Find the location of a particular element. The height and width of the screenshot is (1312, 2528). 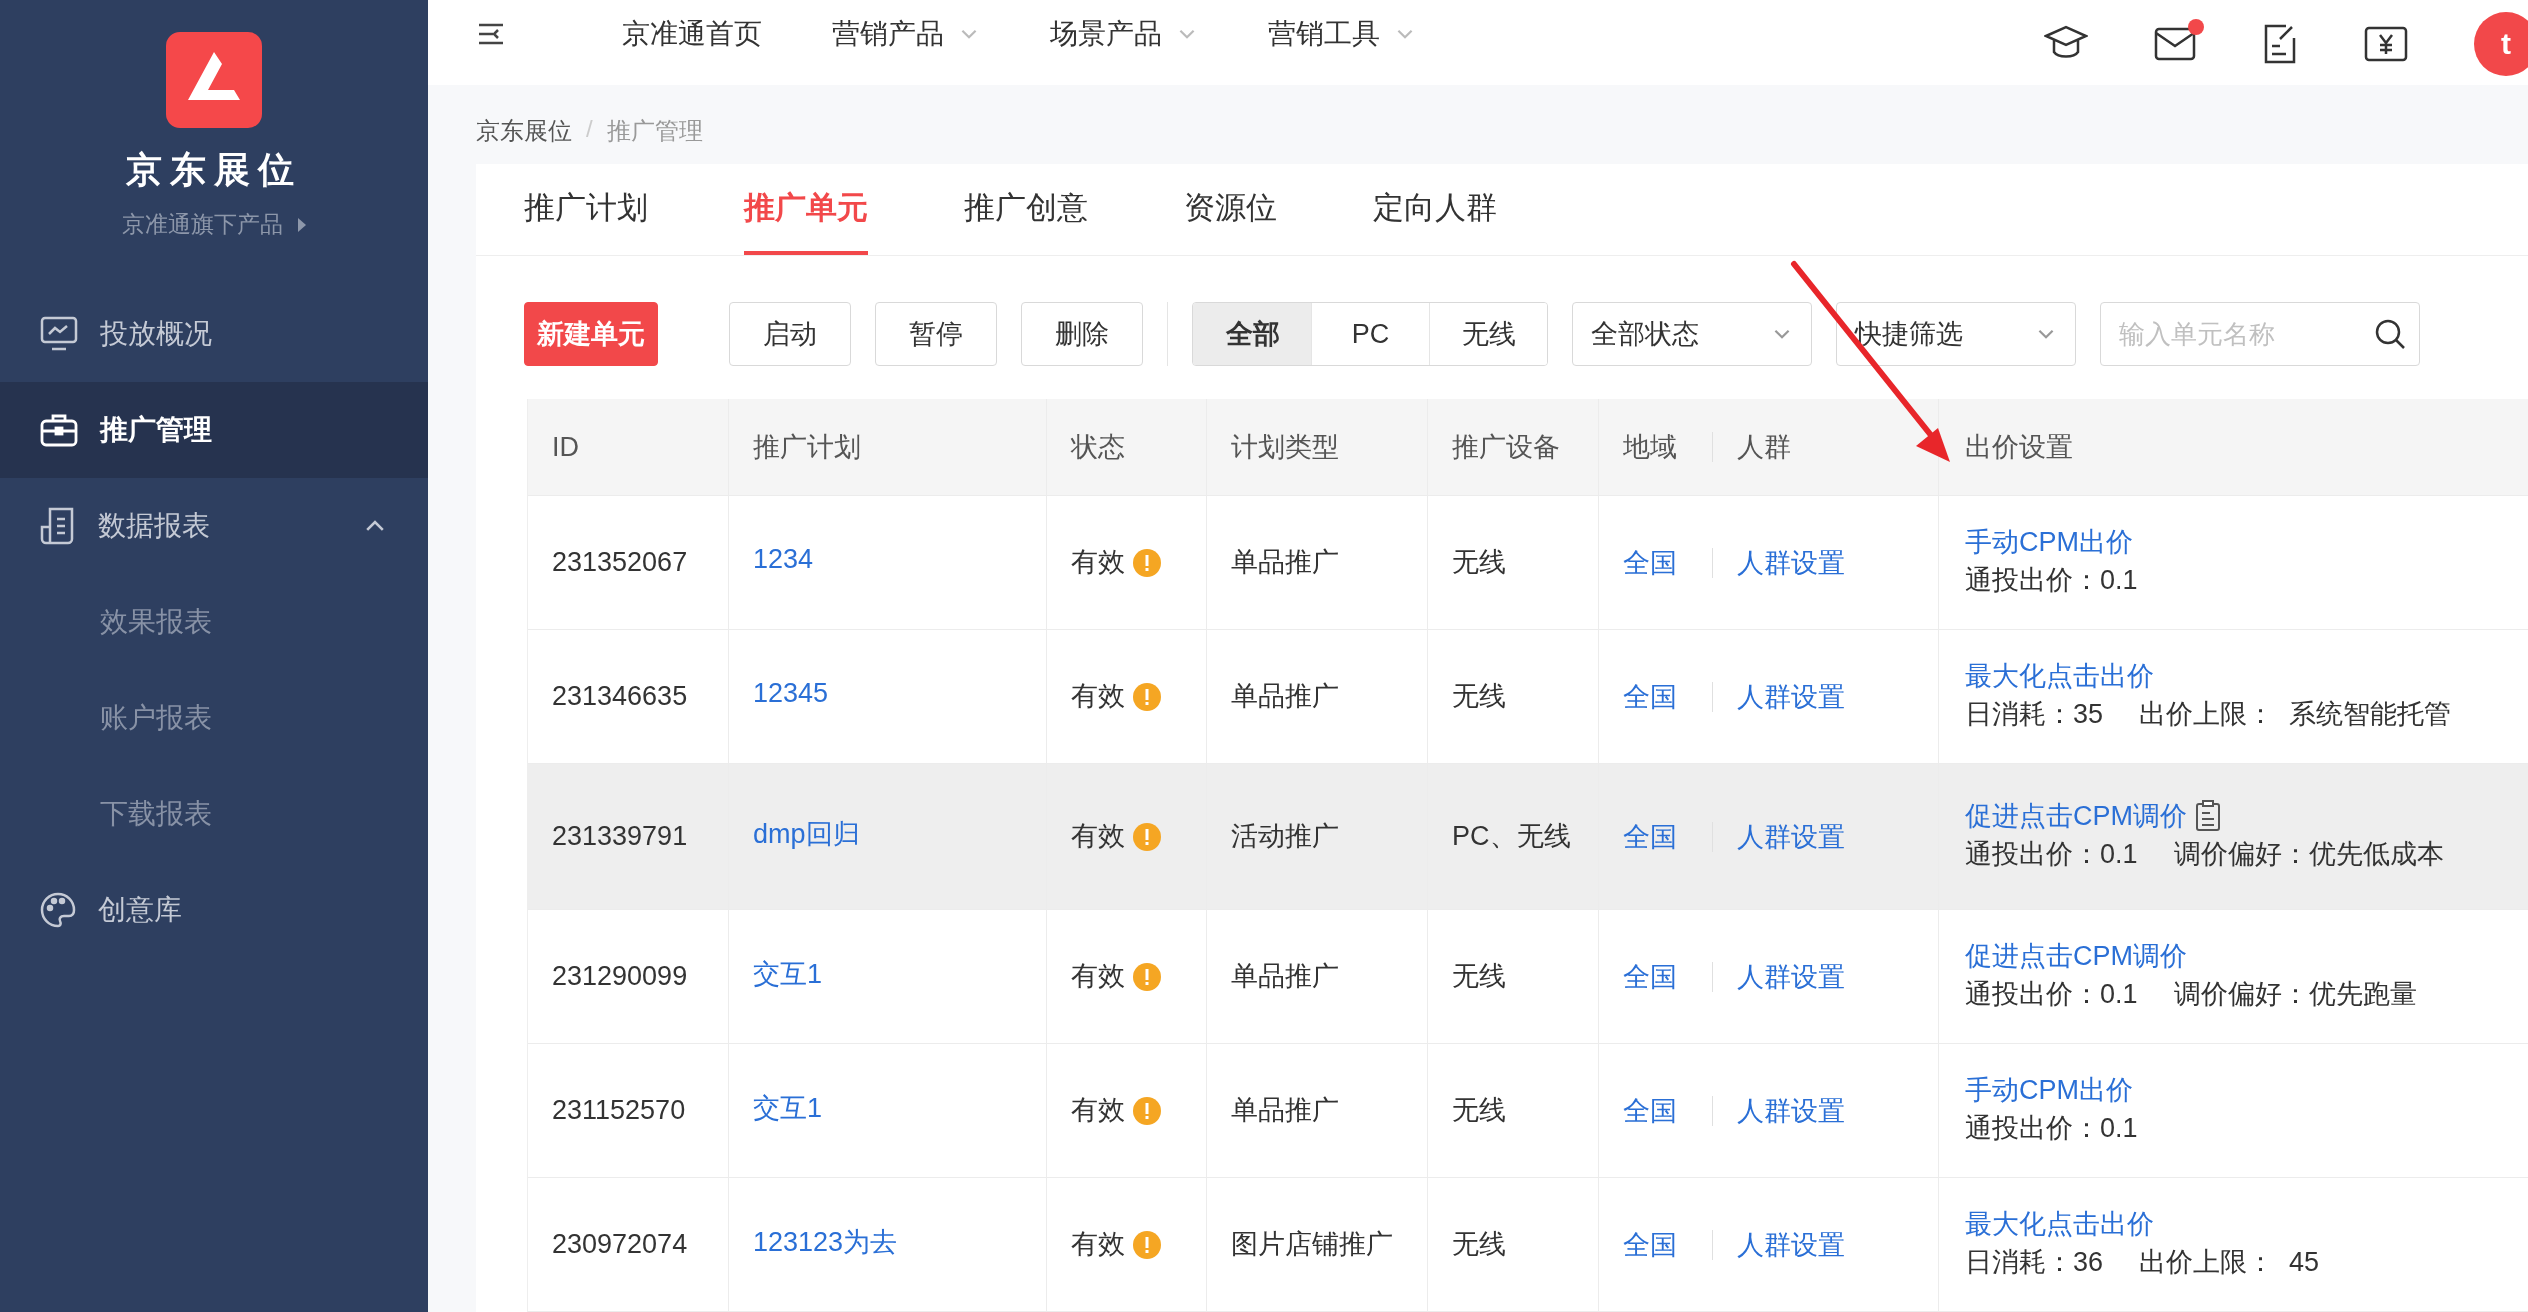

column-header: 出价设置 is located at coordinates (2019, 447).